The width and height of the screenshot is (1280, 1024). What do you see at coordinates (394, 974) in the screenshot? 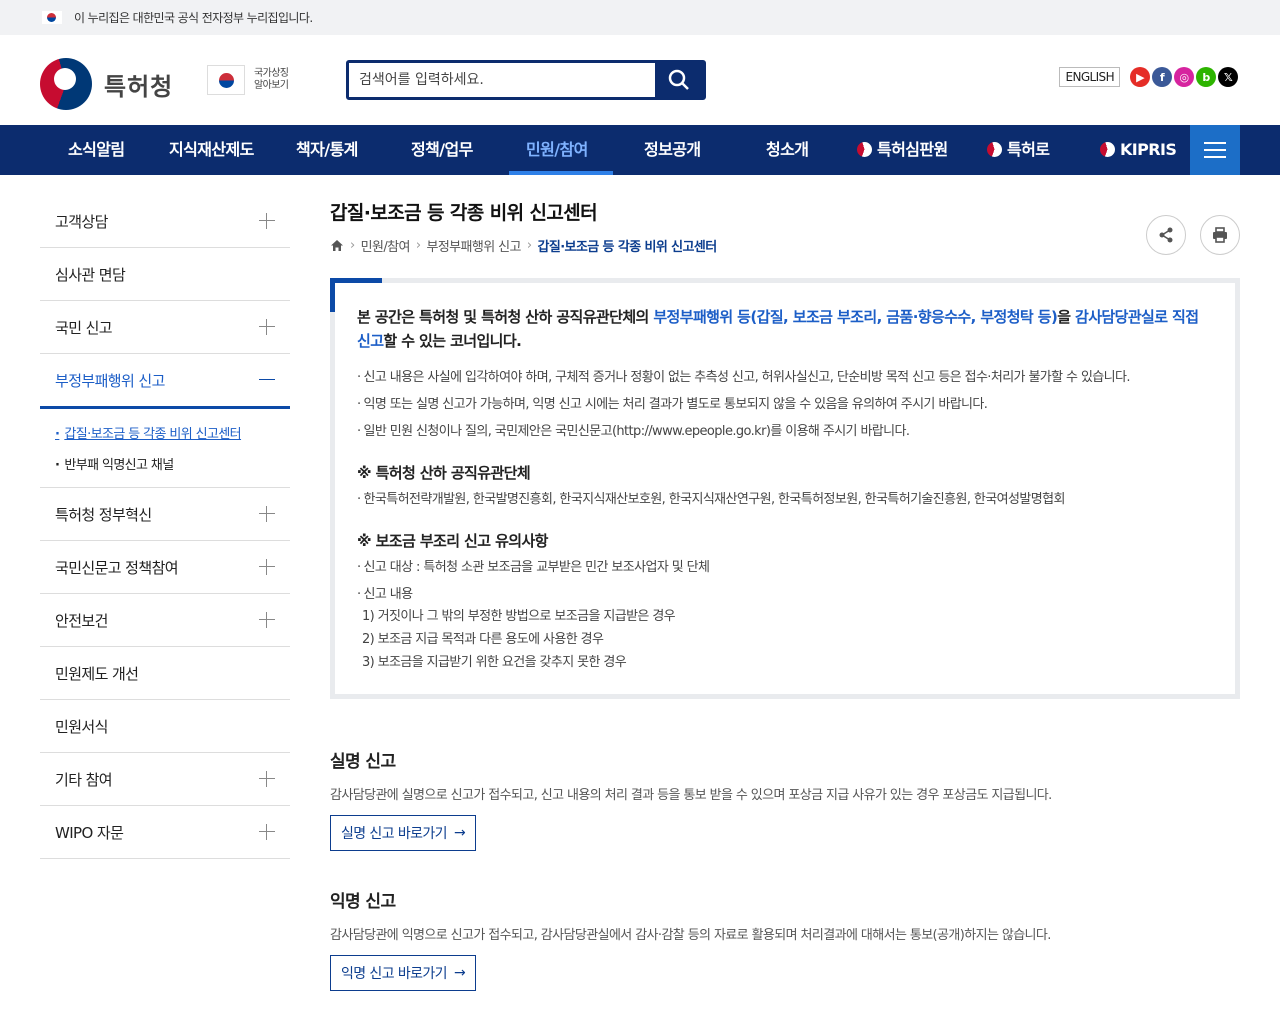
I see `button-label: 익명 신고 바로가기` at bounding box center [394, 974].